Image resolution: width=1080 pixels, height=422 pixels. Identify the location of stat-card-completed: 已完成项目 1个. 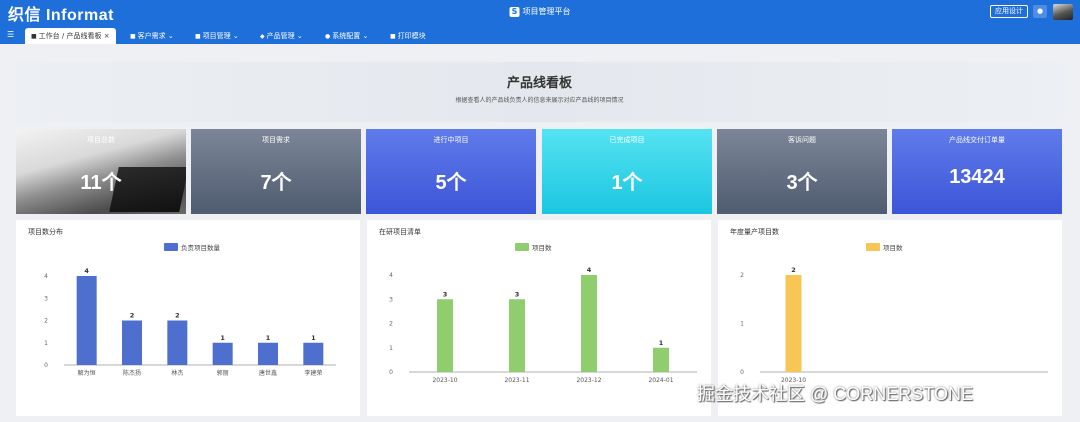
(627, 171).